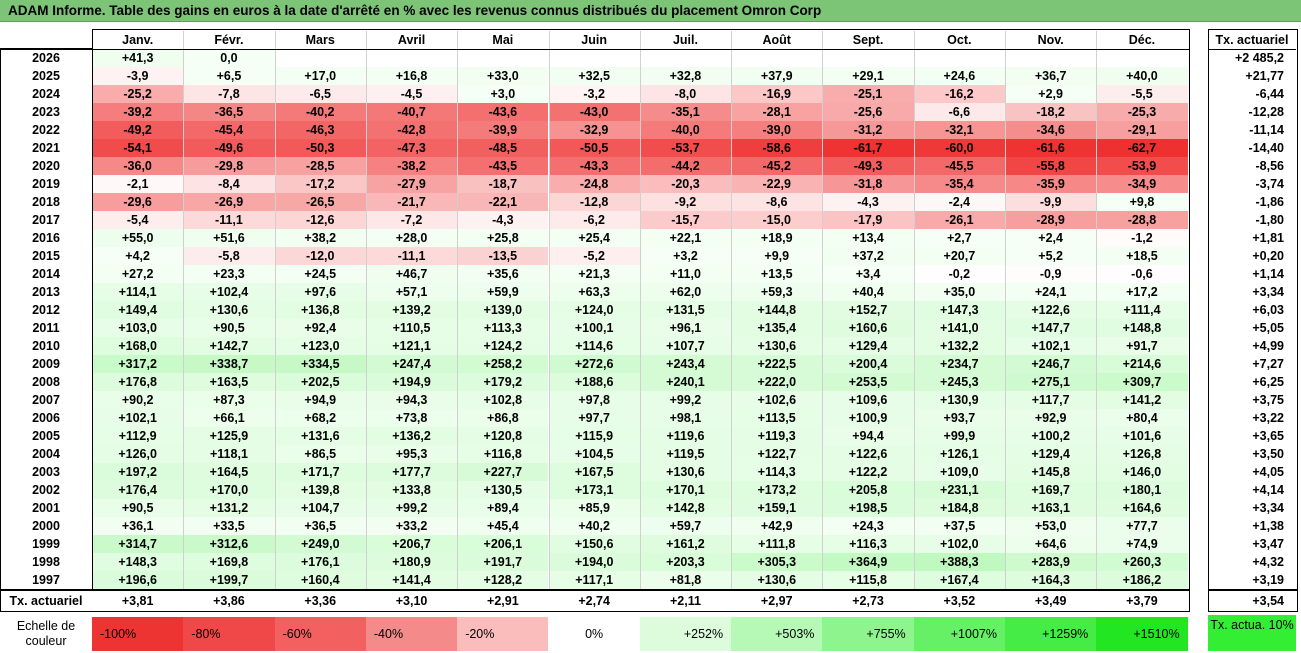 The width and height of the screenshot is (1301, 653). What do you see at coordinates (868, 40) in the screenshot?
I see `month-header: Sept.` at bounding box center [868, 40].